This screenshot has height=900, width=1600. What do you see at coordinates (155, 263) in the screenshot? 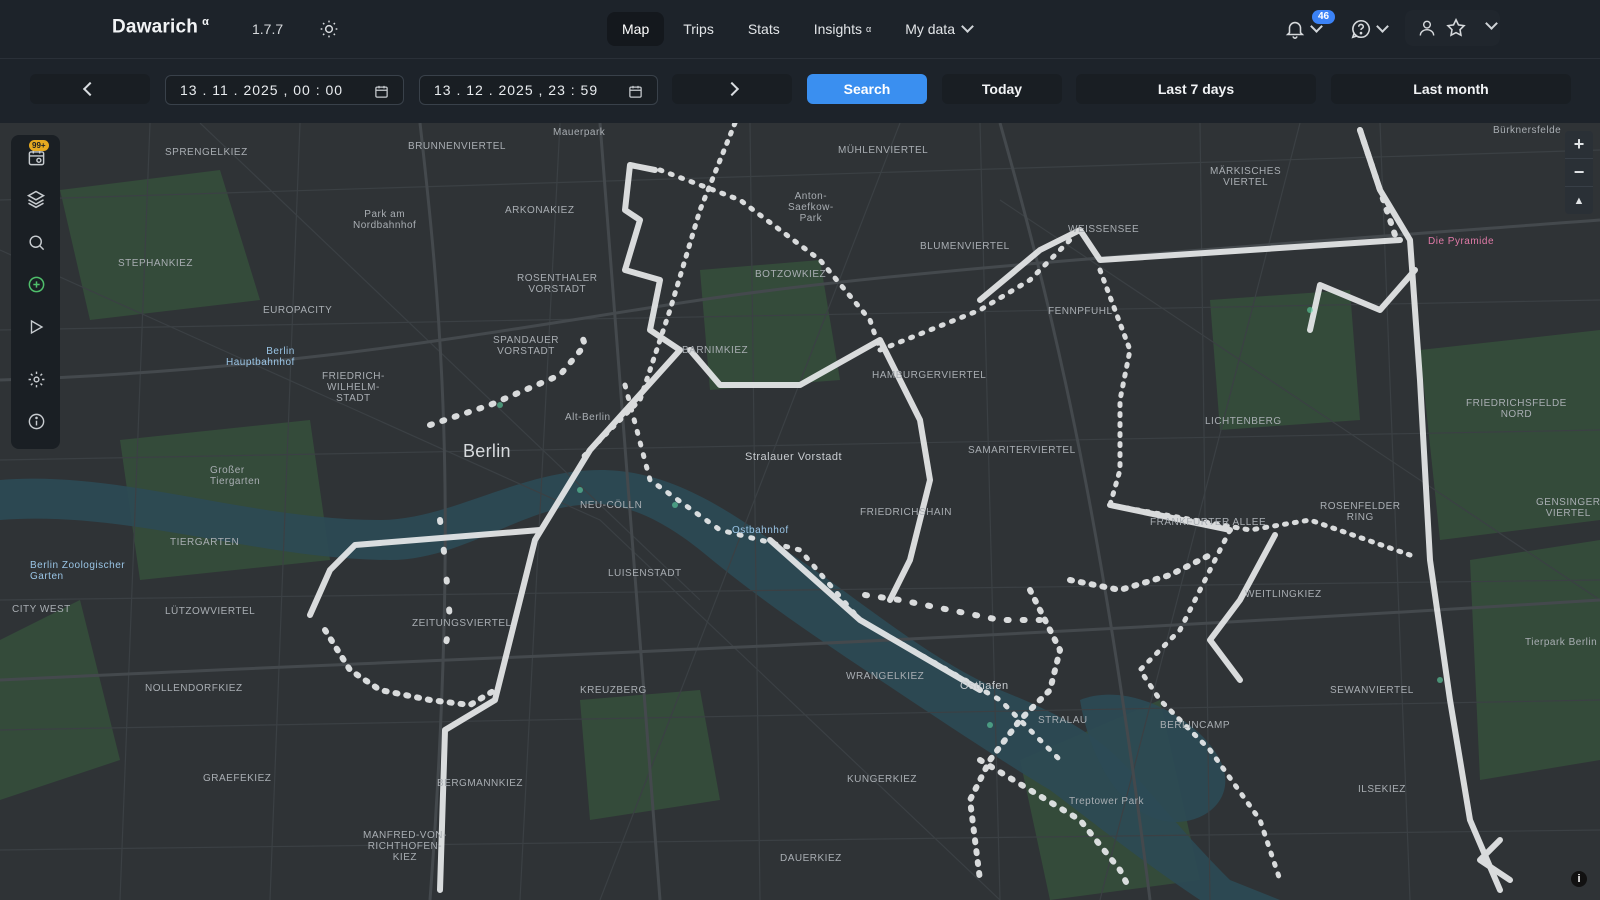
I see `map-label: STEPHANKIEZ` at bounding box center [155, 263].